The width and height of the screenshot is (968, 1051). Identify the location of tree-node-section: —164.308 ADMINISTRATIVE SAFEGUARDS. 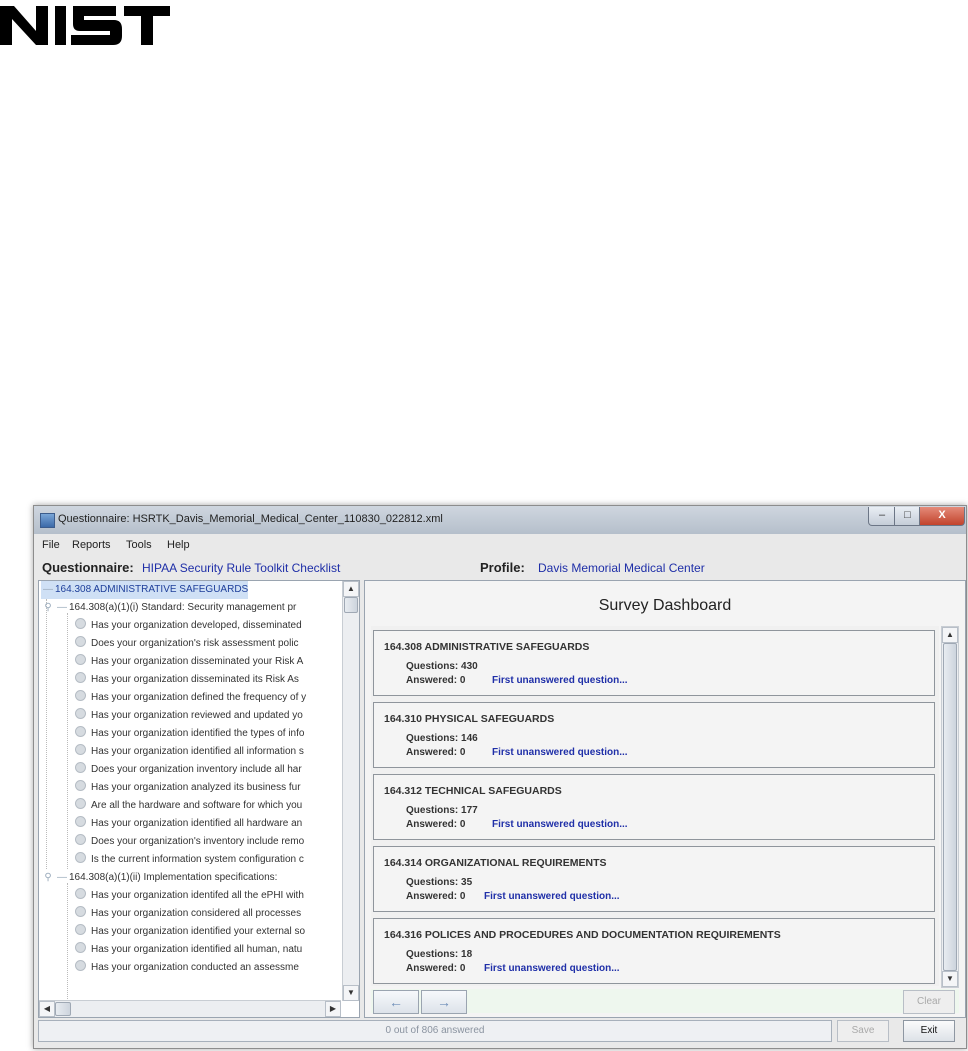
(145, 590).